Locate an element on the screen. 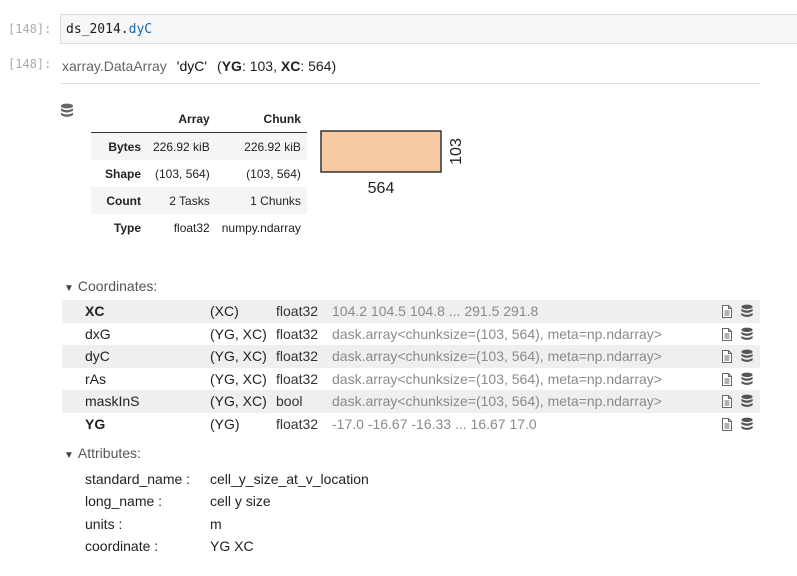 The width and height of the screenshot is (797, 576). array-header: xarray.DataArray 'dyC' (YG: 103, XC: 564) is located at coordinates (199, 66).